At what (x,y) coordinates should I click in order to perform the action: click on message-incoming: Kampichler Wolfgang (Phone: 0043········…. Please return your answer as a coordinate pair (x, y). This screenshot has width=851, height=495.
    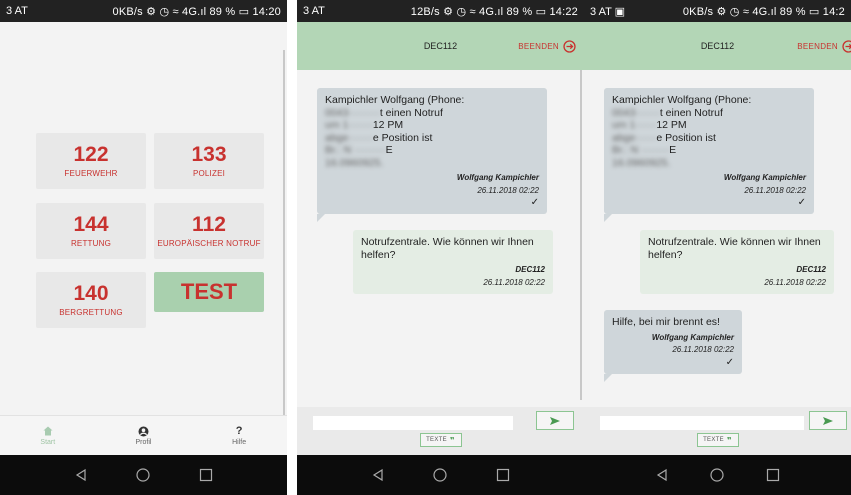
    Looking at the image, I should click on (432, 155).